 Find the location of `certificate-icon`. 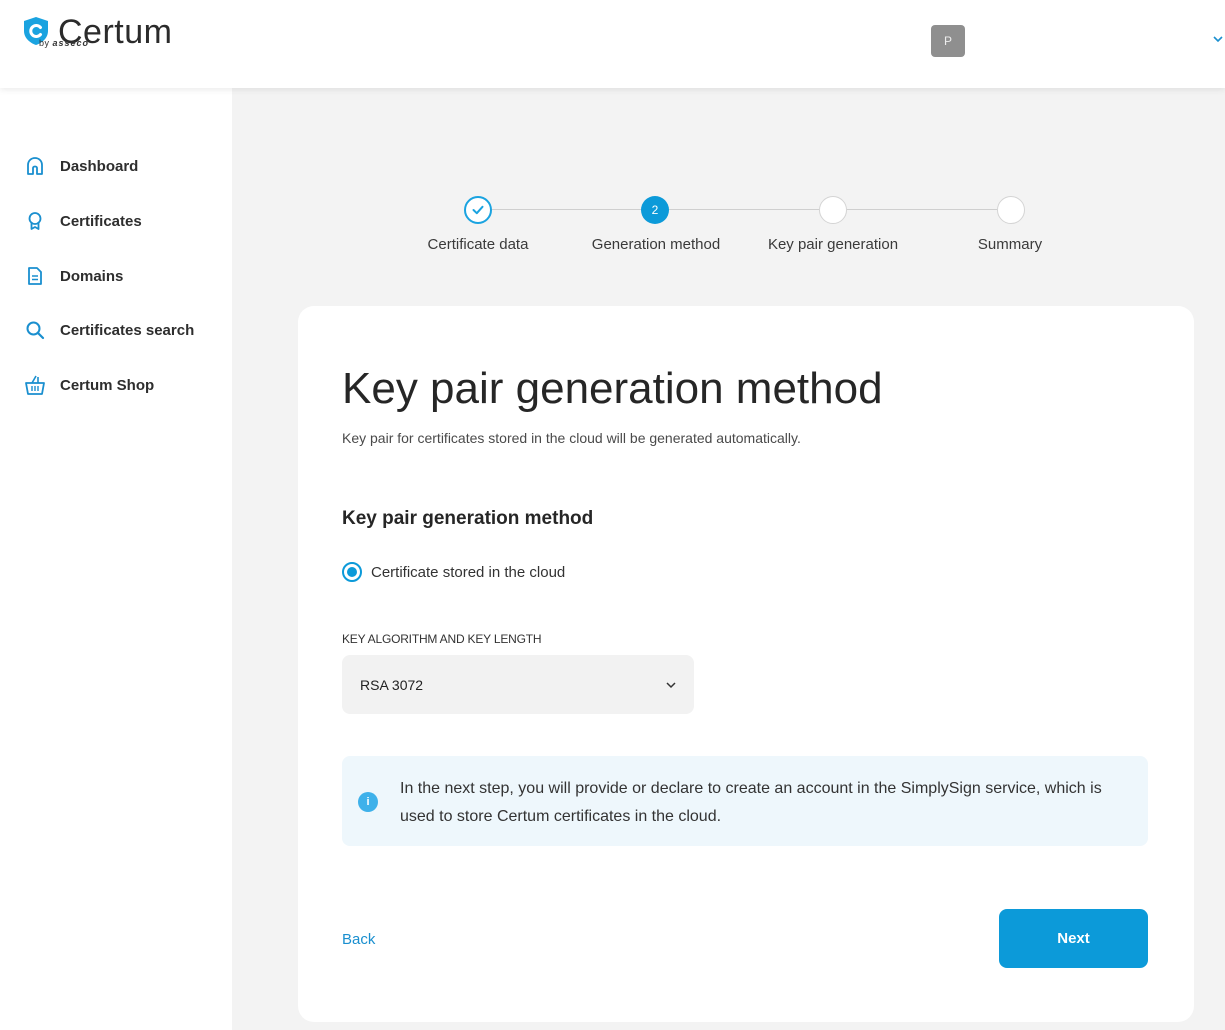

certificate-icon is located at coordinates (35, 221).